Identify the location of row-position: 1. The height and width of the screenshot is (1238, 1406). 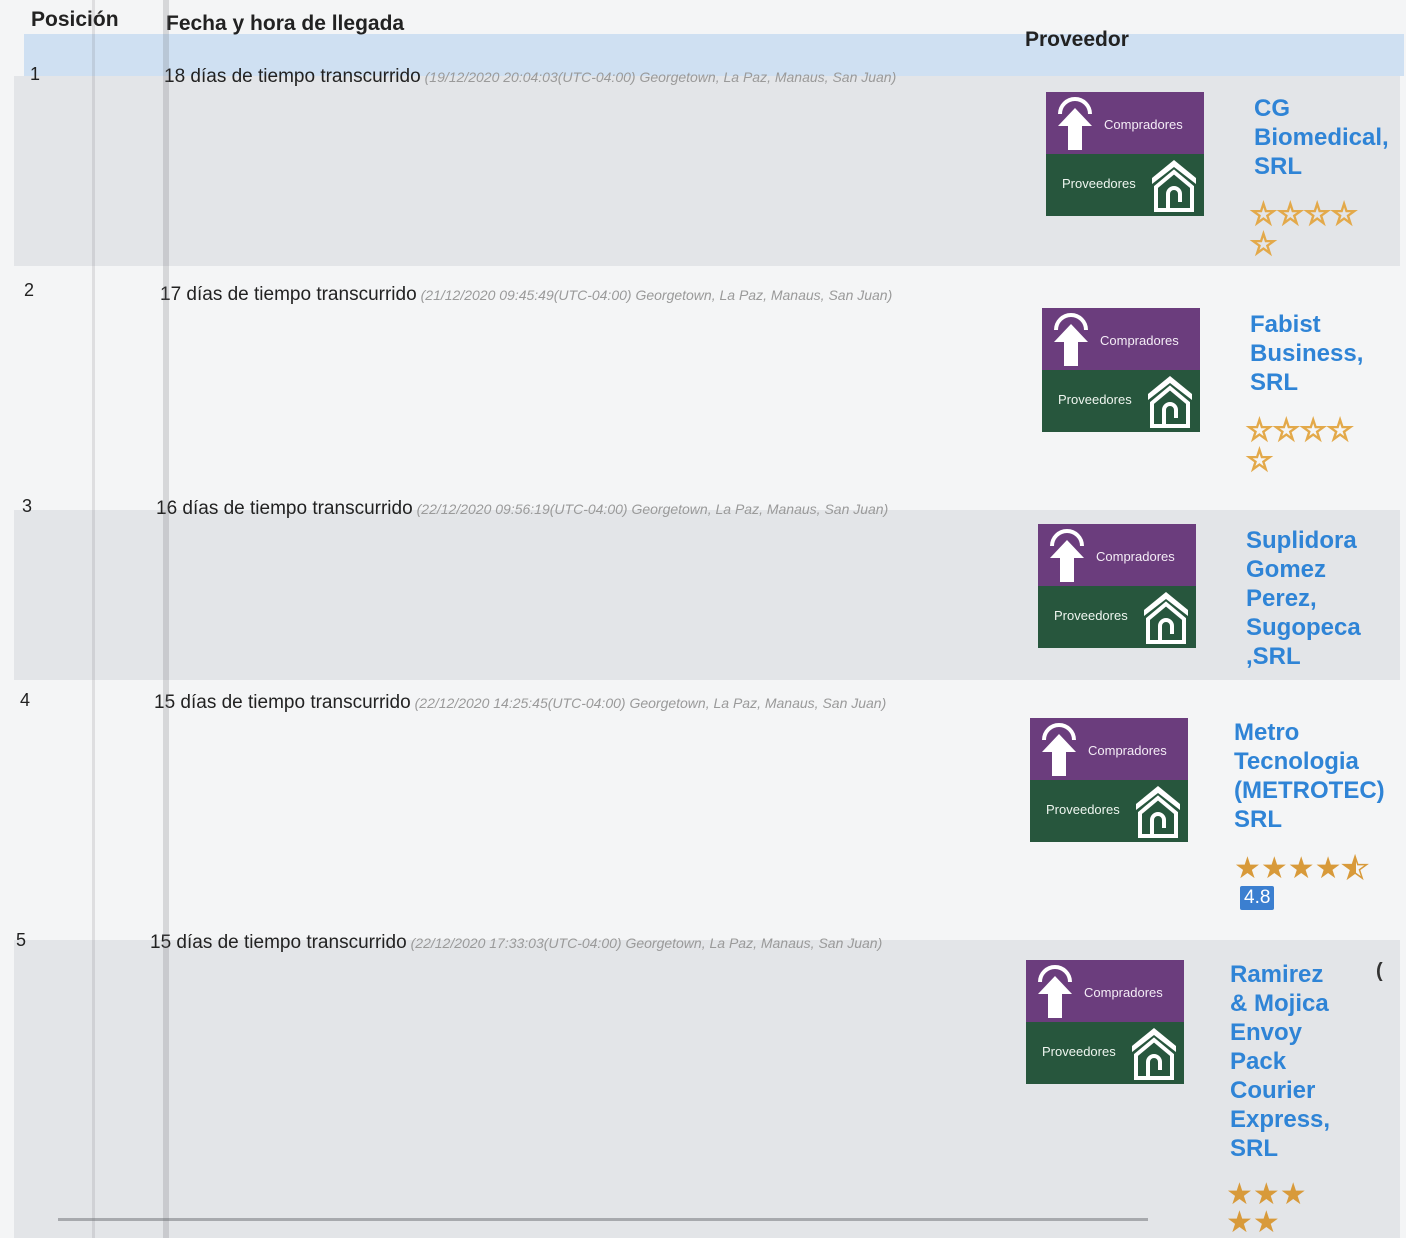
(35, 74).